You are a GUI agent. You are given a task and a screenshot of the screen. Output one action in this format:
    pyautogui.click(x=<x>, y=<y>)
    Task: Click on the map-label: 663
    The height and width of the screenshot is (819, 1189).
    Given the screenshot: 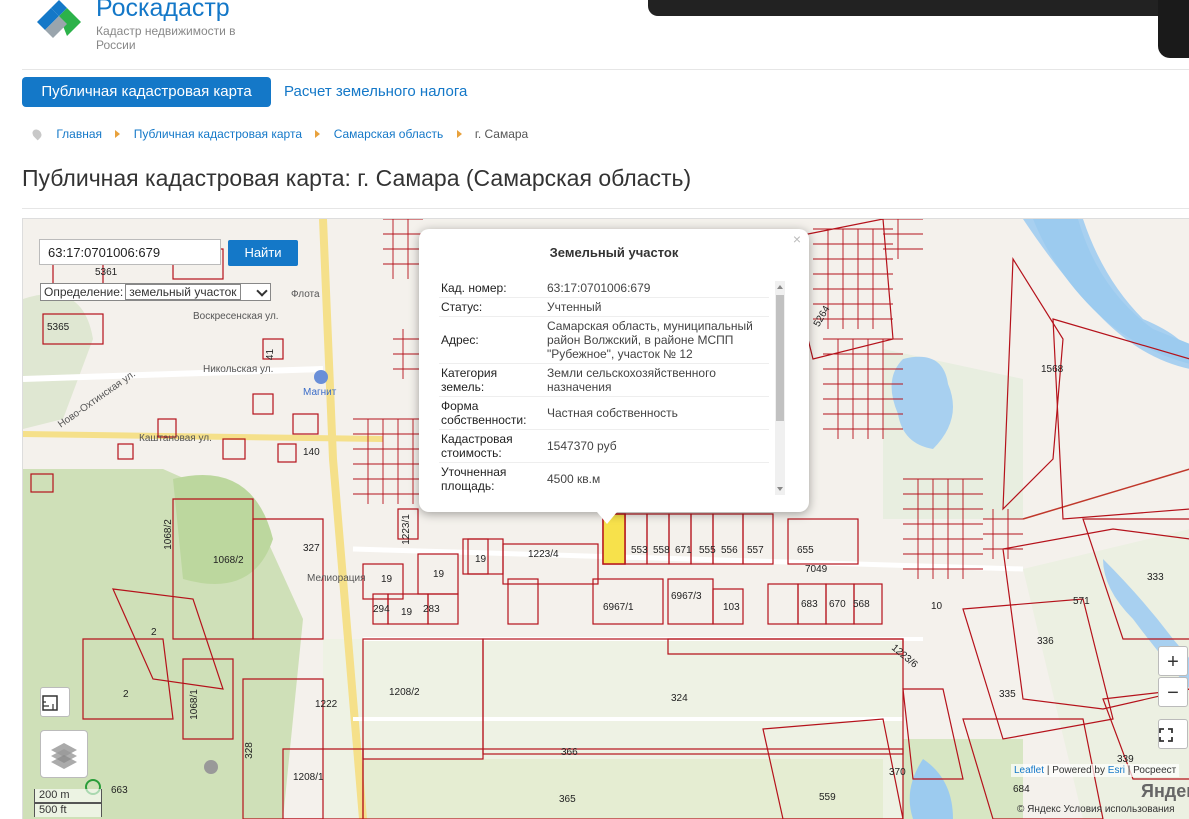 What is the action you would take?
    pyautogui.click(x=119, y=790)
    